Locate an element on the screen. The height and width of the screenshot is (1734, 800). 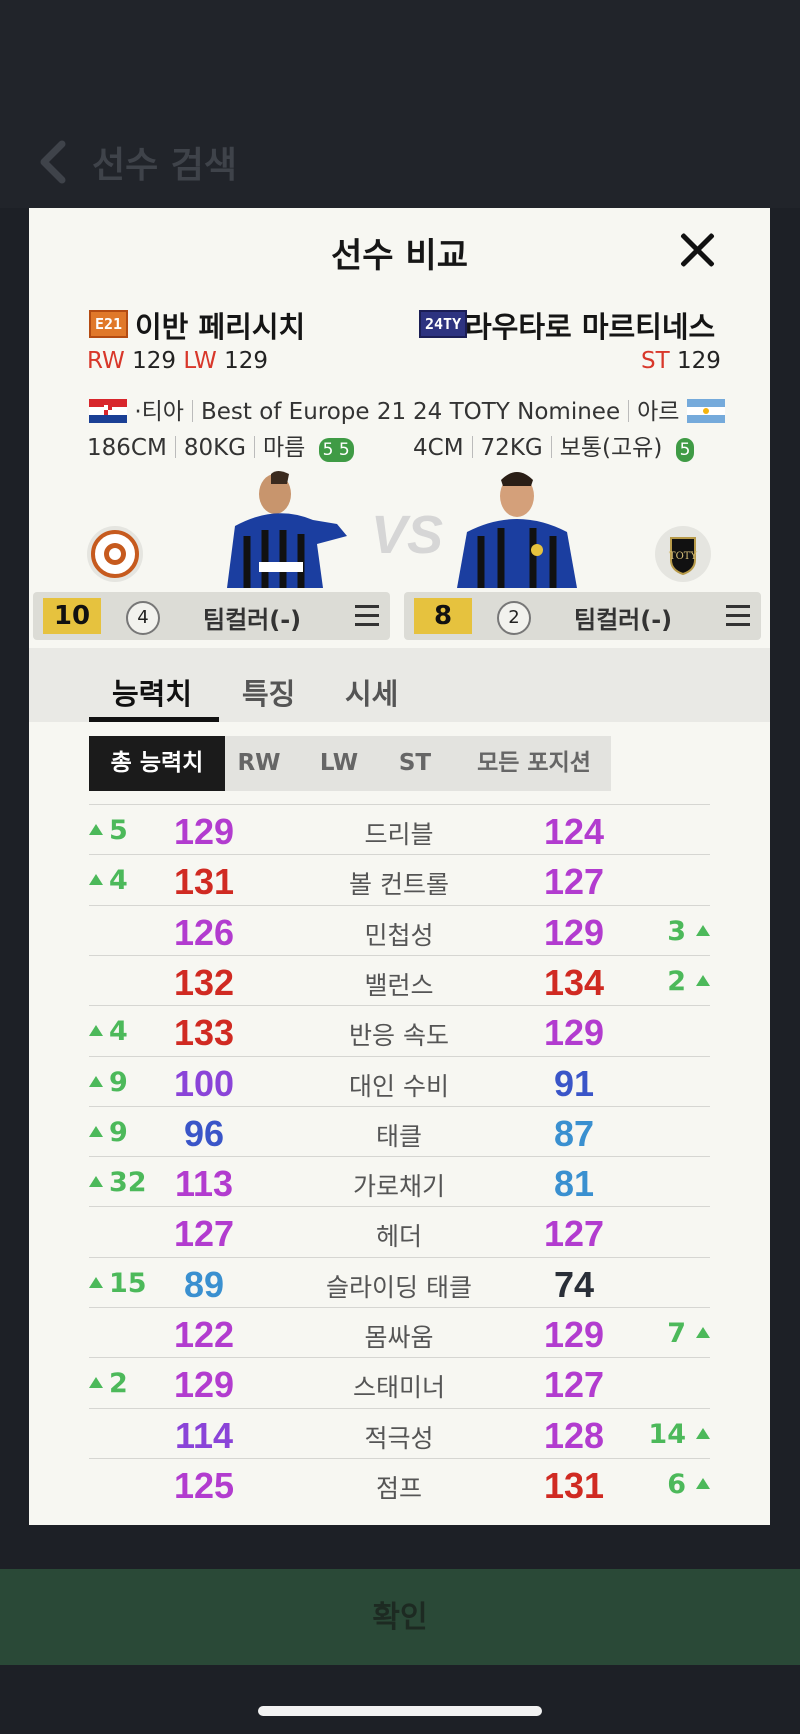
stat-label: 슬라이딩 태클 is located at coordinates (399, 1287).